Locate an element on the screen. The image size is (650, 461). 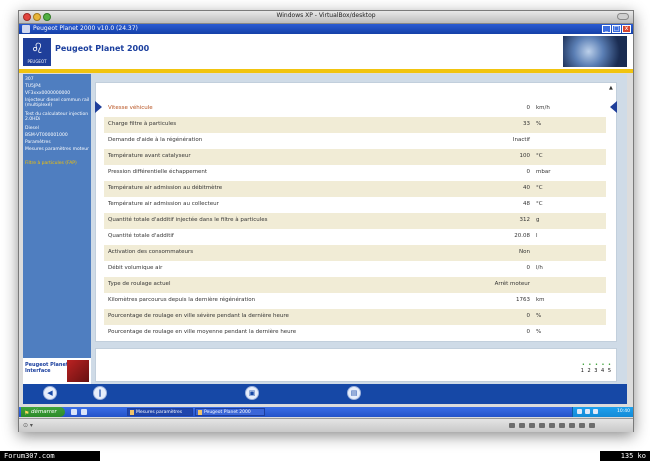
security-icon is located at coordinates (595, 411).